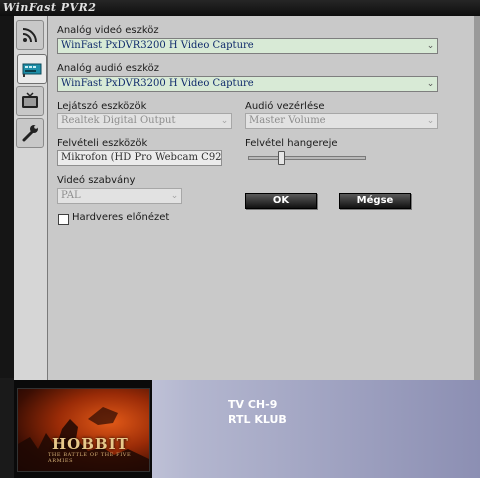 This screenshot has height=478, width=480. What do you see at coordinates (71, 195) in the screenshot?
I see `video-standard-value: PAL` at bounding box center [71, 195].